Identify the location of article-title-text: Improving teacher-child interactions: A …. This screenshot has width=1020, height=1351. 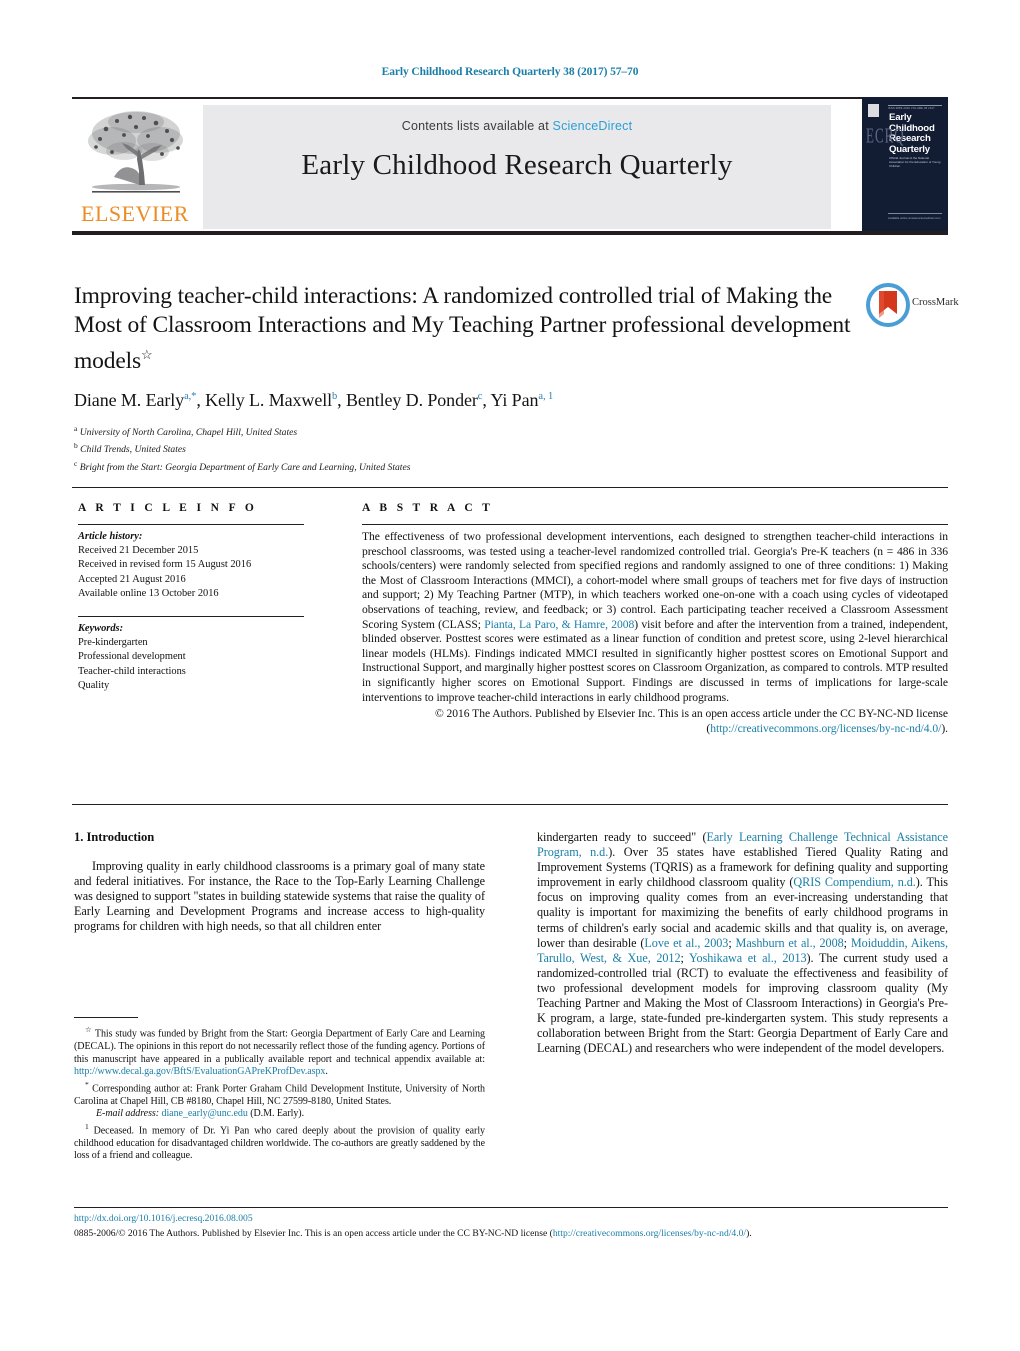
(462, 328).